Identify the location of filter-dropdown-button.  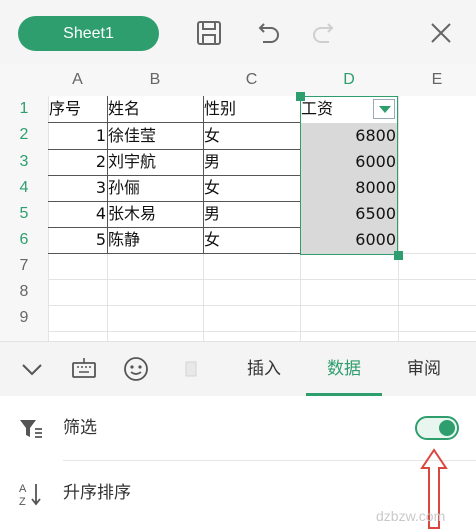
(384, 109).